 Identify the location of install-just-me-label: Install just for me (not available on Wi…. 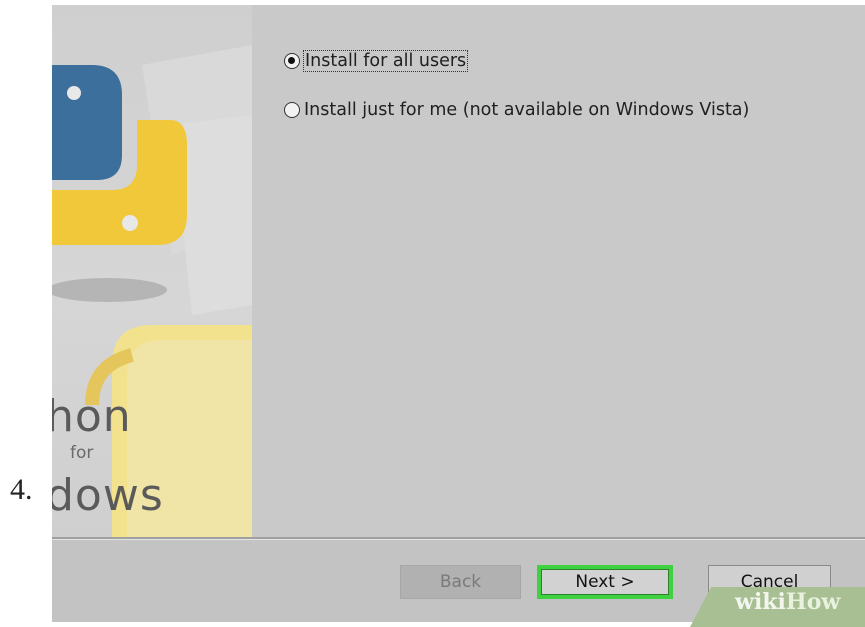
(526, 110).